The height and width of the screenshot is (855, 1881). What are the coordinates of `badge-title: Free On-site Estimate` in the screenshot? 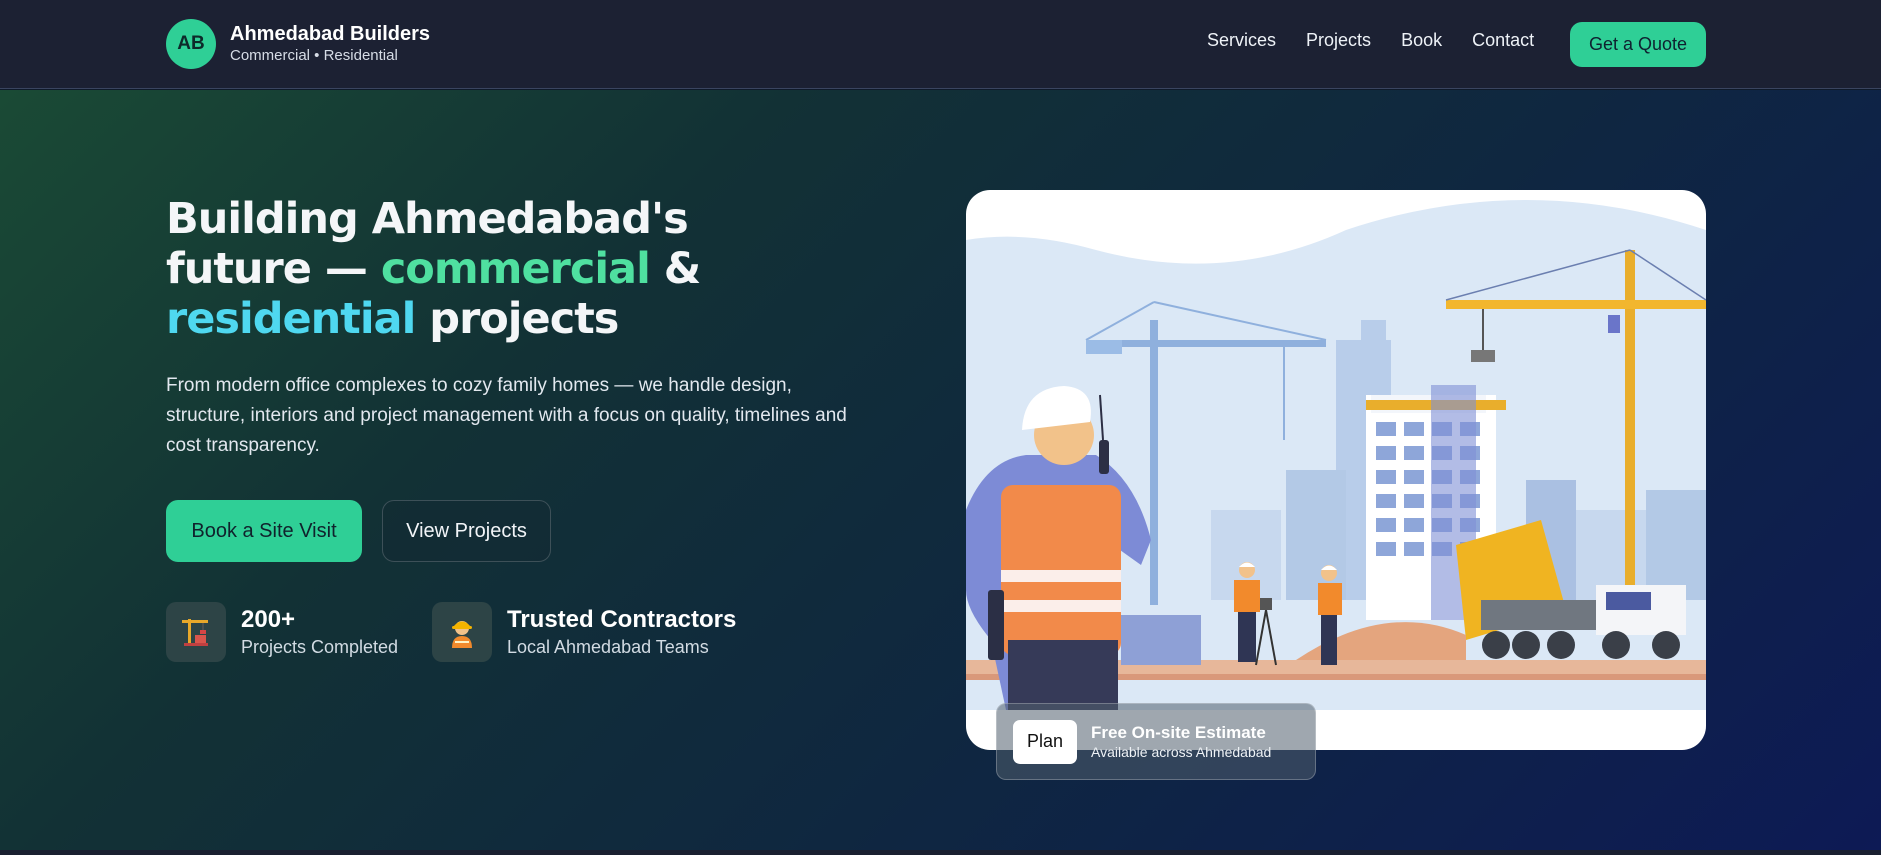 It's located at (1178, 732).